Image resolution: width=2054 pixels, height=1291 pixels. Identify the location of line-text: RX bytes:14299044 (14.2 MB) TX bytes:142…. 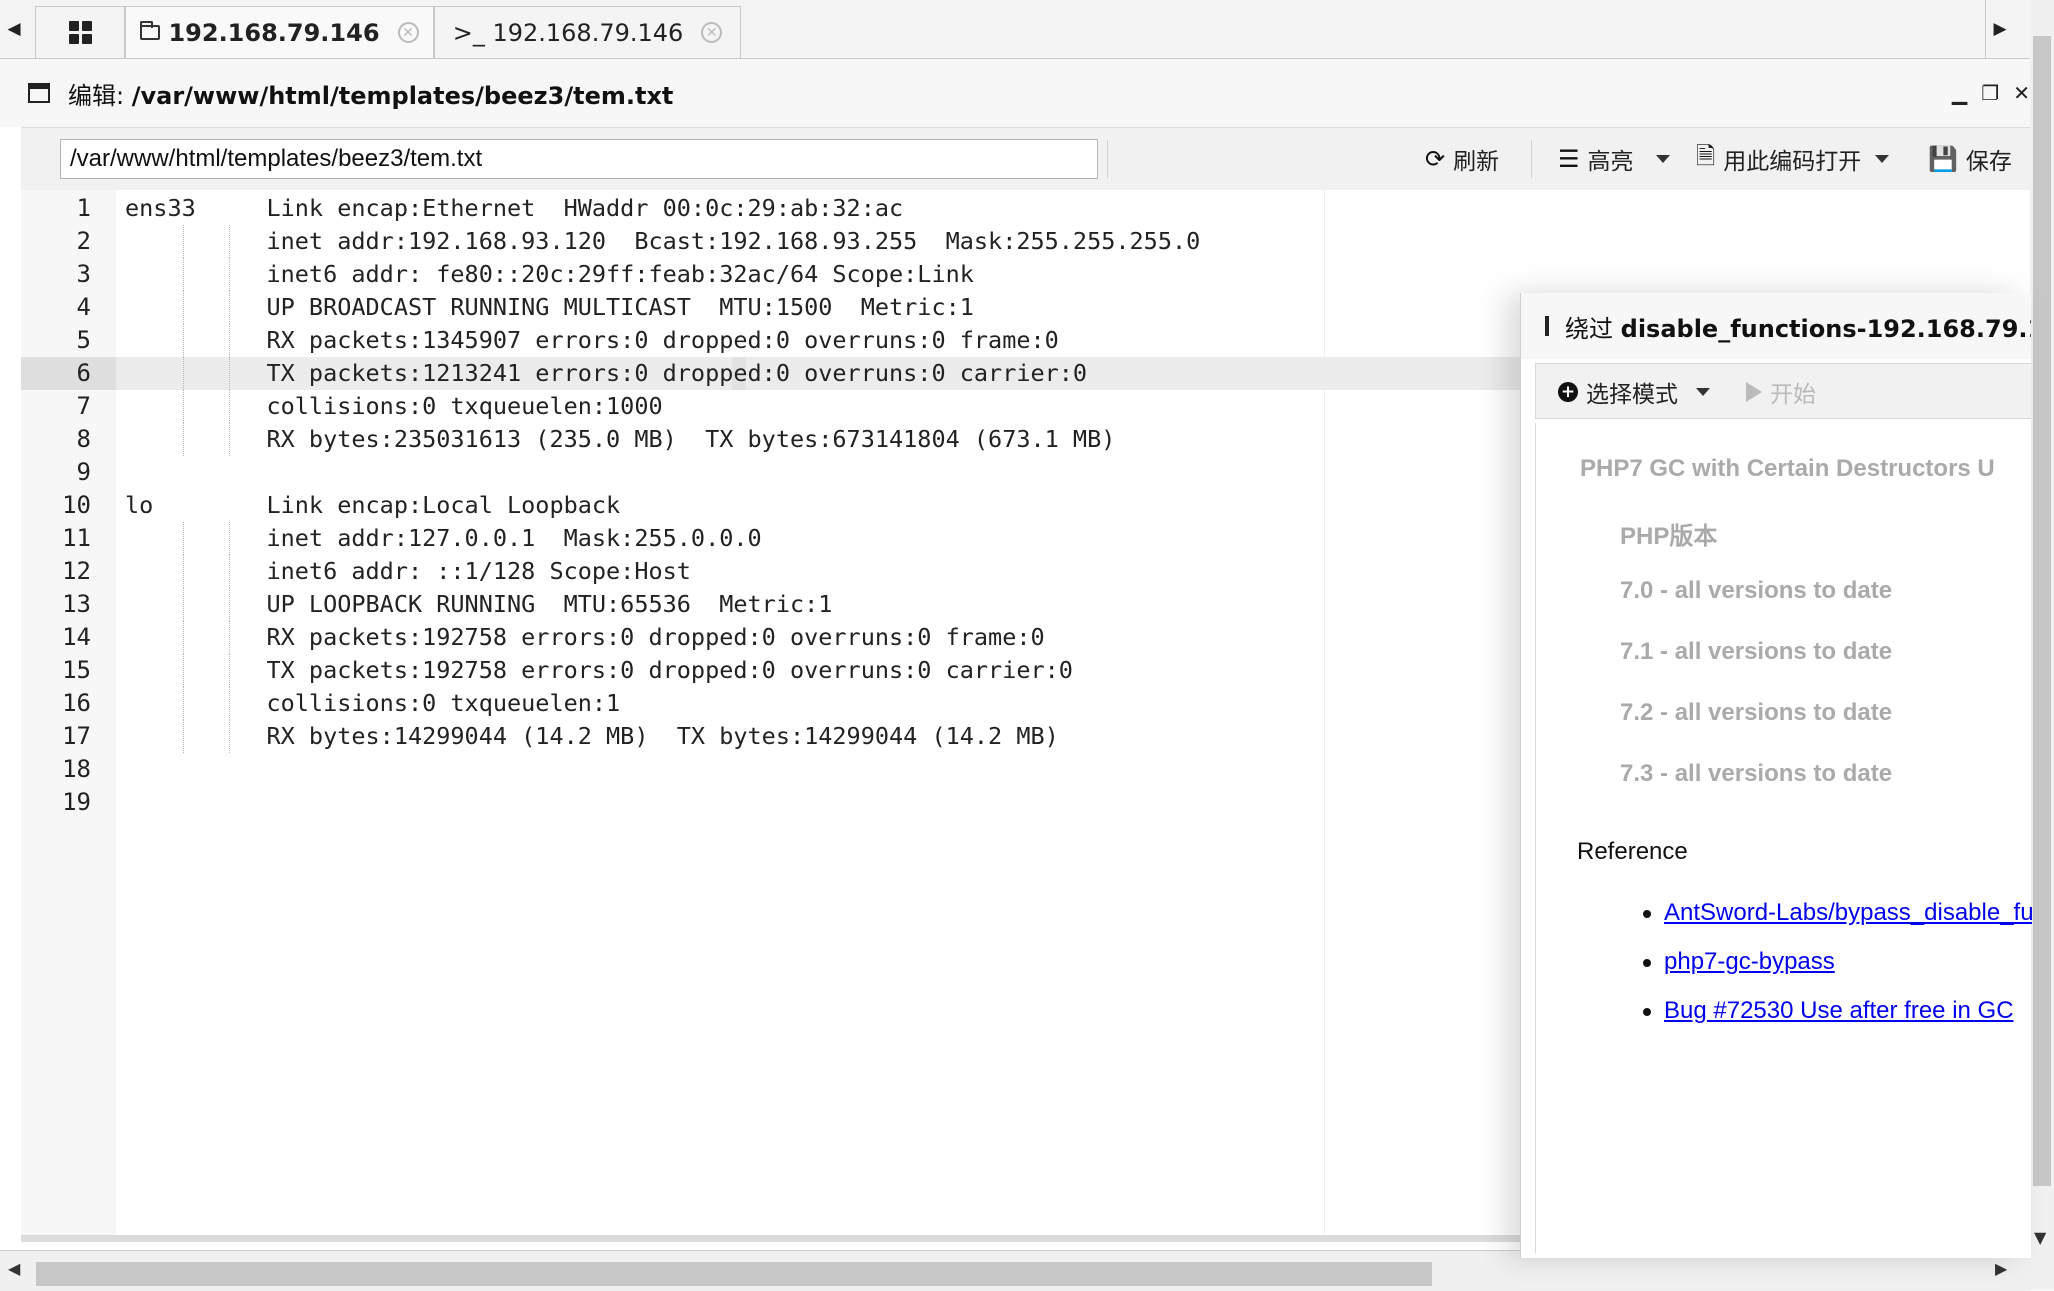
(592, 736).